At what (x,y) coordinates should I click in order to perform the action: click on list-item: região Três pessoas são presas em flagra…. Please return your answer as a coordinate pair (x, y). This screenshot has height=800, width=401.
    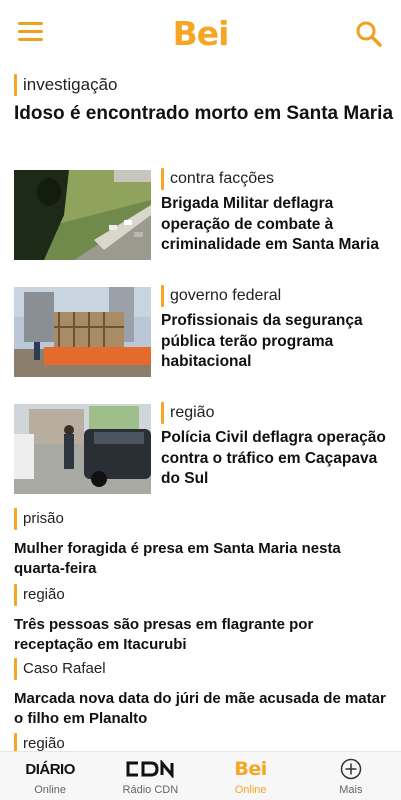
    Looking at the image, I should click on (201, 619).